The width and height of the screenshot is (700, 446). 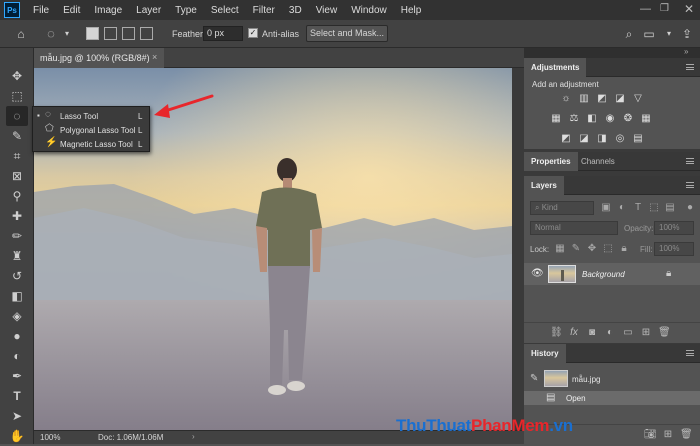 I want to click on menu-3d: 3D, so click(x=295, y=10).